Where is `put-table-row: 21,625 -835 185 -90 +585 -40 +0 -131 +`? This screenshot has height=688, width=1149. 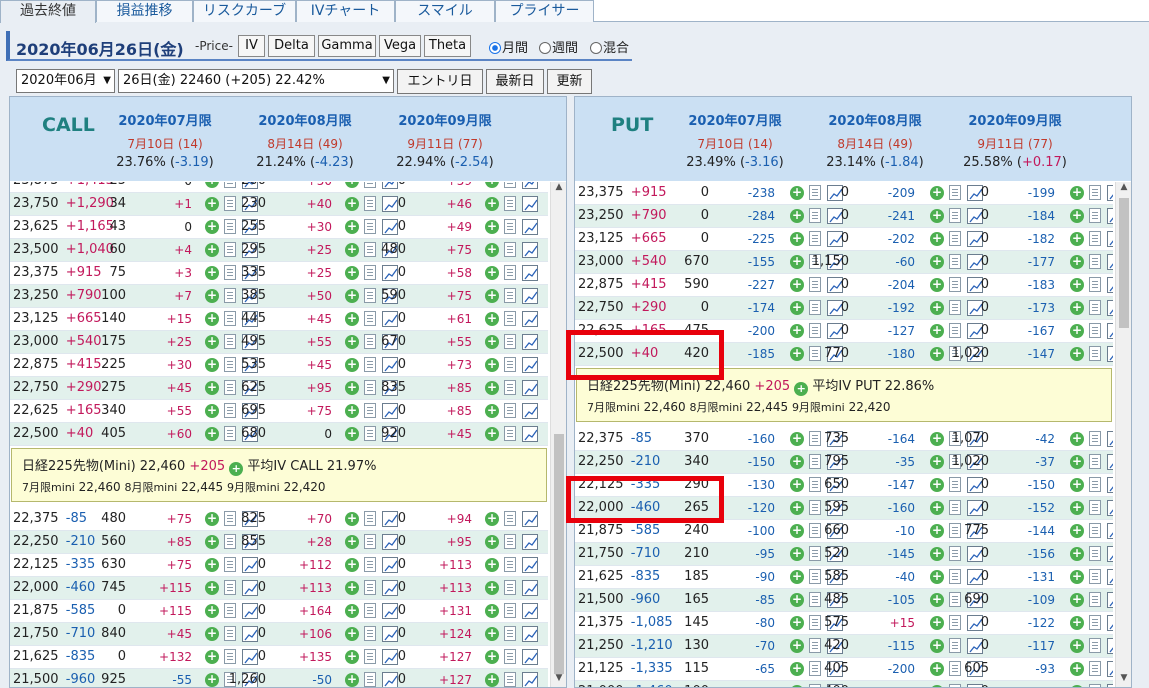 put-table-row: 21,625 -835 185 -90 +585 -40 +0 -131 + is located at coordinates (844, 577).